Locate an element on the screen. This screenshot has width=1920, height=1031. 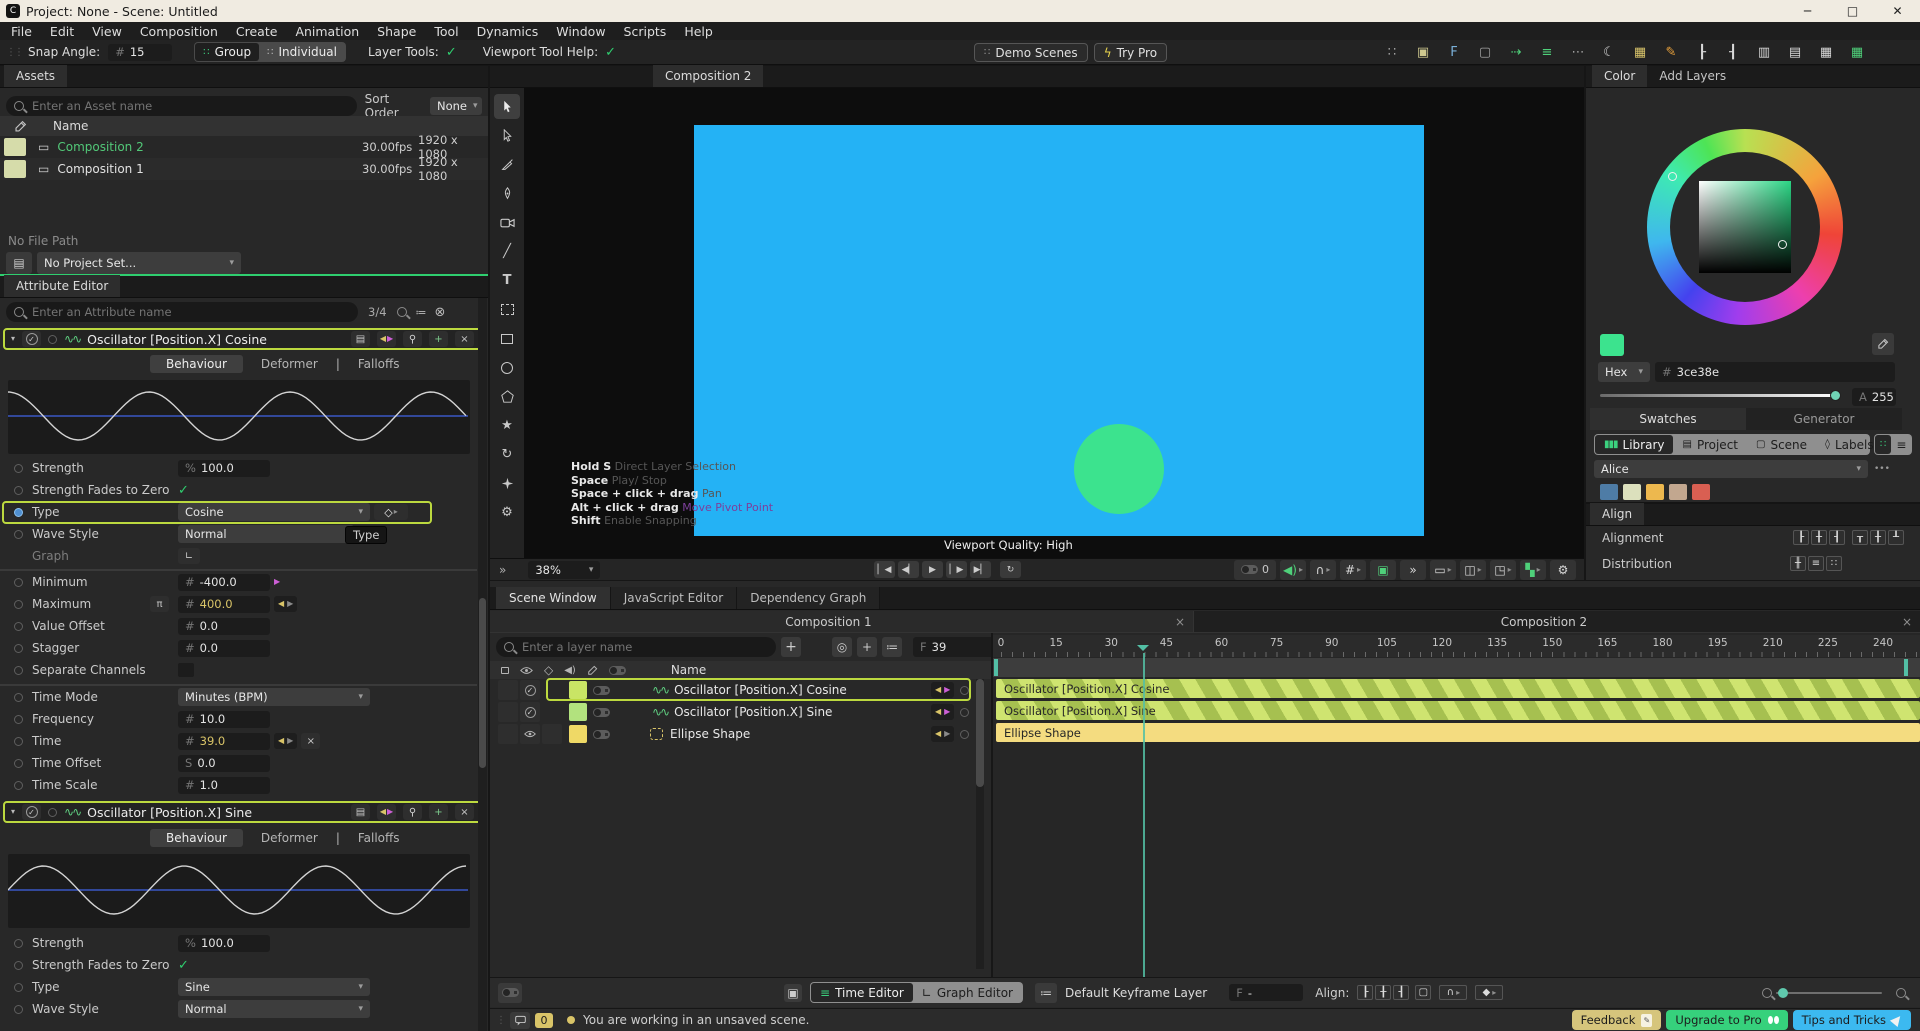
tab-composition-1: Composition 1 × is located at coordinates (841, 621).